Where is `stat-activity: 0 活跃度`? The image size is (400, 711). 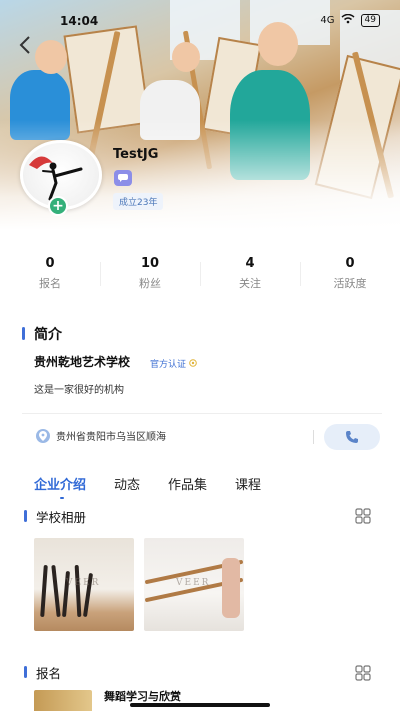 stat-activity: 0 活跃度 is located at coordinates (350, 273).